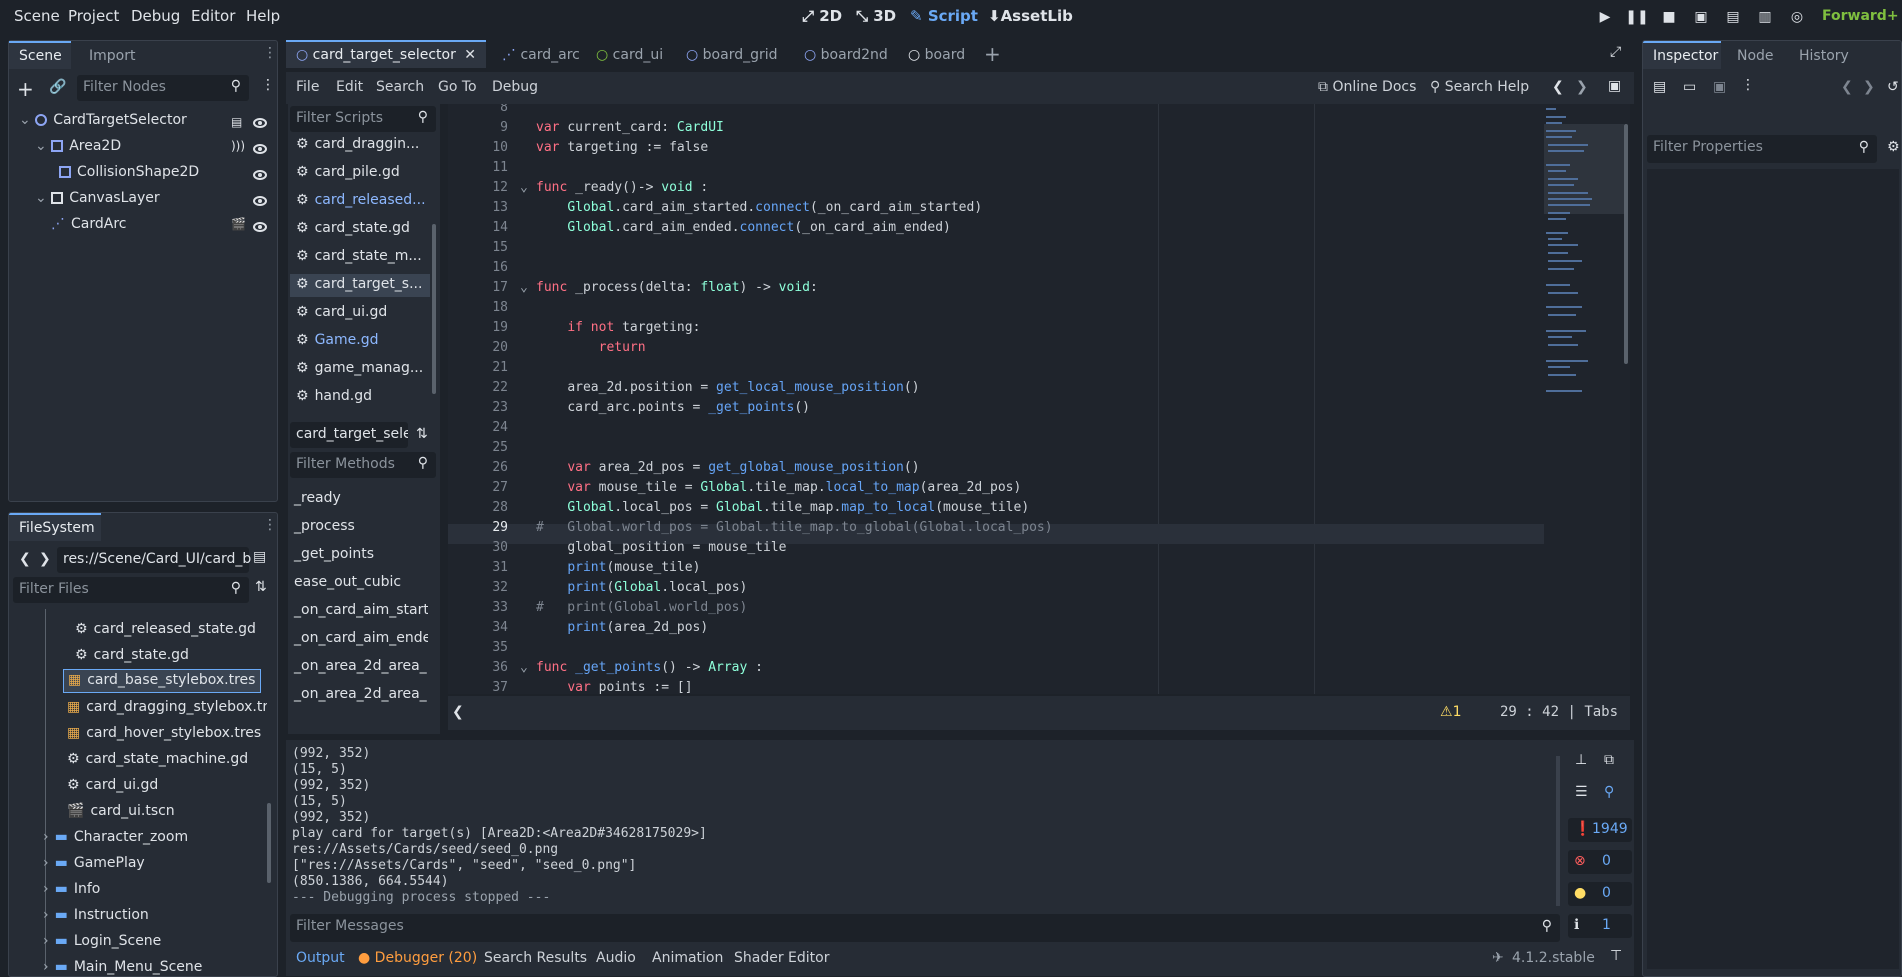 This screenshot has height=977, width=1902. Describe the element at coordinates (1762, 149) in the screenshot. I see `filter-properties-input: Filter Properties ⚲` at that location.